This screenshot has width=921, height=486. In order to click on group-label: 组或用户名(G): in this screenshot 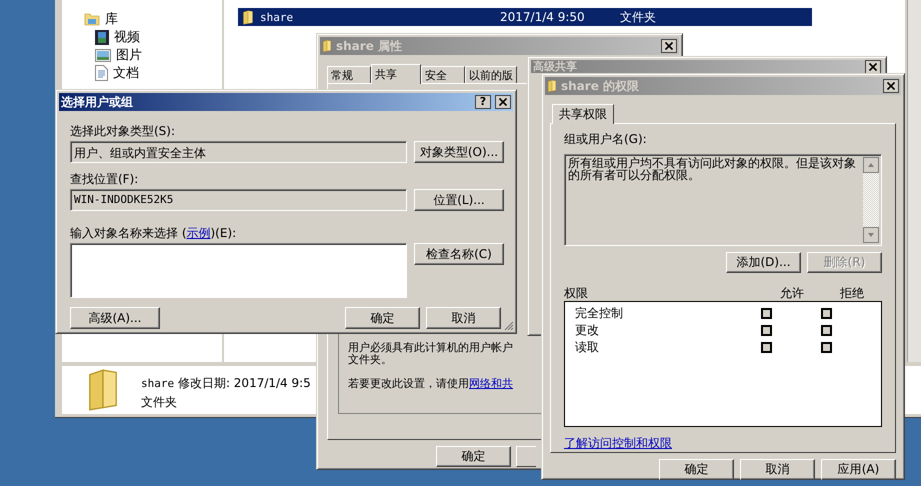, I will do `click(606, 139)`.